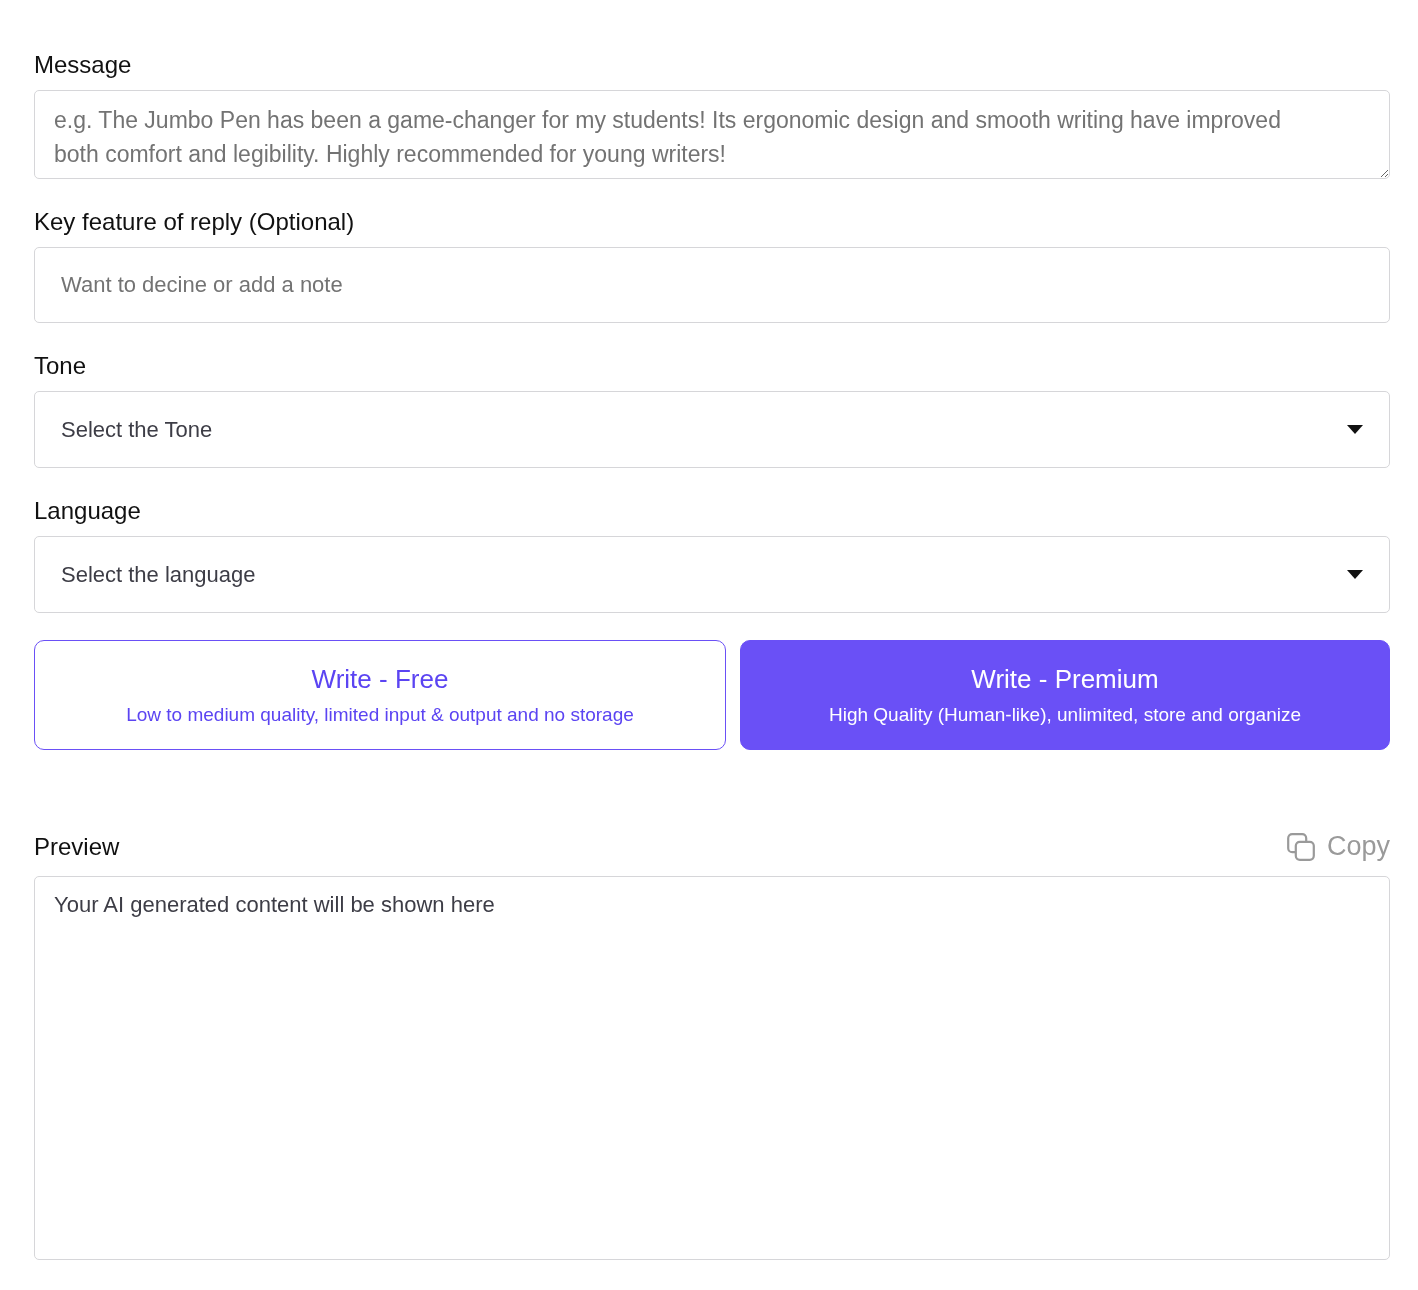 The image size is (1418, 1290). What do you see at coordinates (87, 511) in the screenshot?
I see `field-label: Language` at bounding box center [87, 511].